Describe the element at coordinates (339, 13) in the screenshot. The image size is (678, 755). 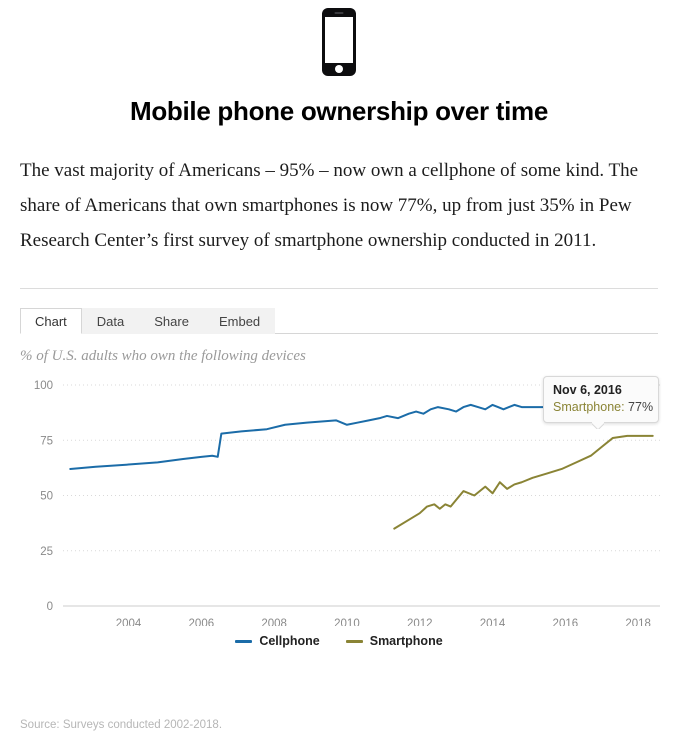
I see `phone-speaker-detail` at that location.